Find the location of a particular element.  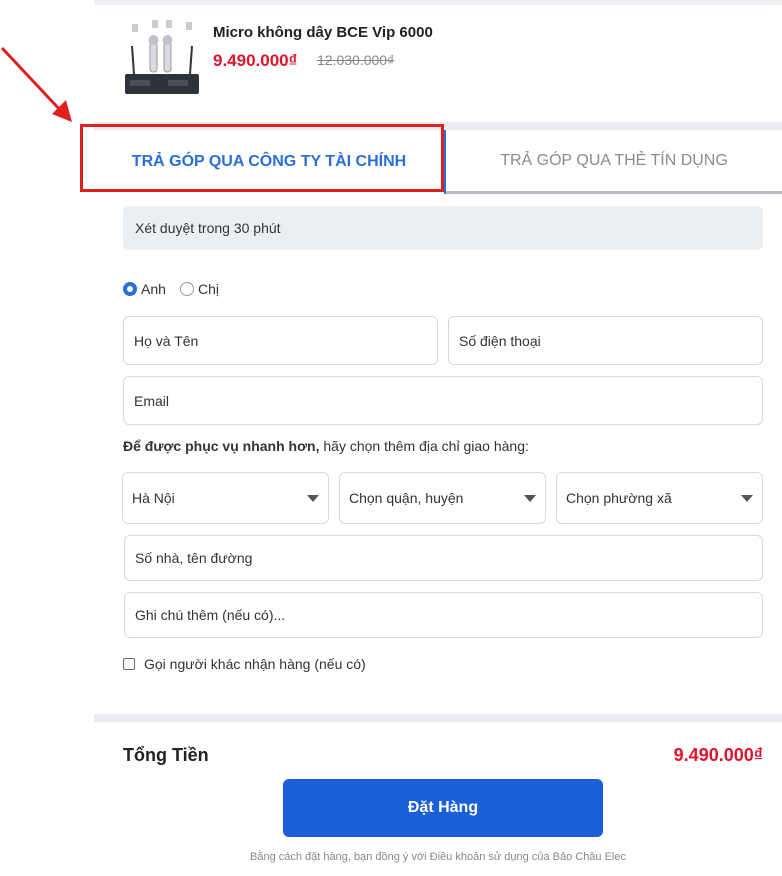

district-select: Chọn quận, huyện is located at coordinates (442, 498).